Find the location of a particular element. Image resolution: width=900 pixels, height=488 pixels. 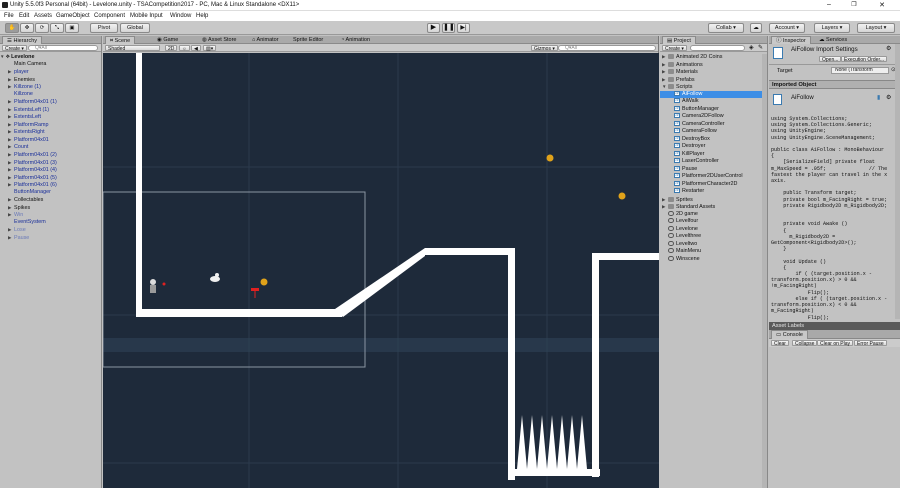

effects-dropdown: ▨▾ is located at coordinates (210, 48).